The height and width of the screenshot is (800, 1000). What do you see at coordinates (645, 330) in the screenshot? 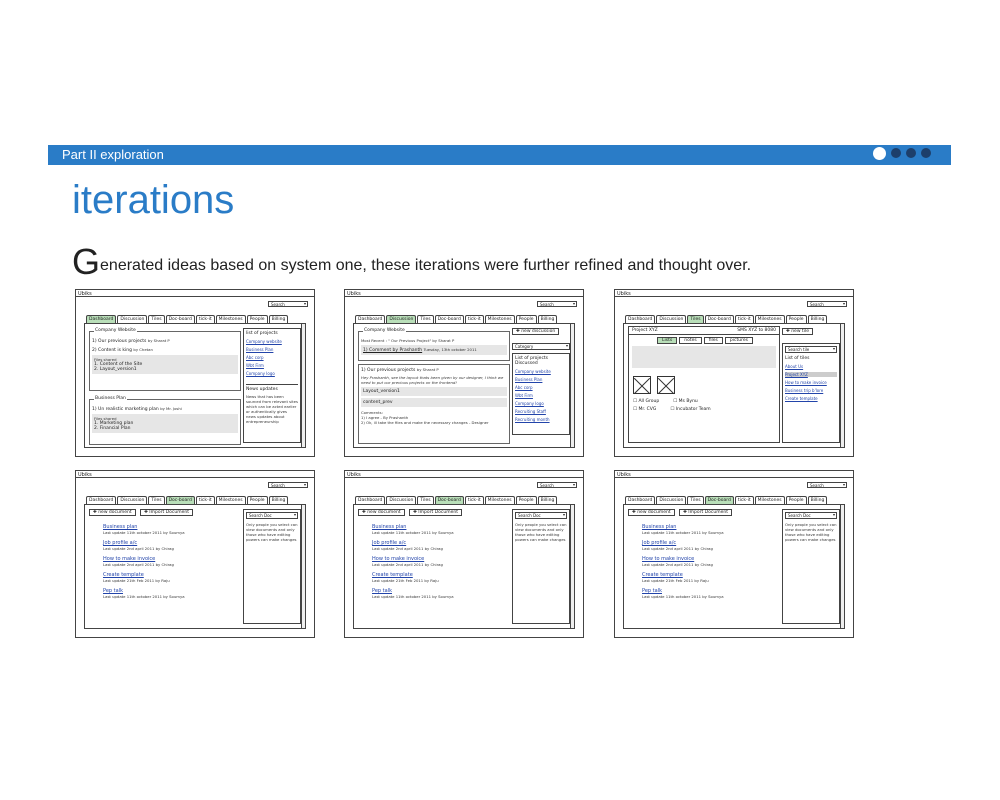
I see `project-title: Project XYZ` at bounding box center [645, 330].